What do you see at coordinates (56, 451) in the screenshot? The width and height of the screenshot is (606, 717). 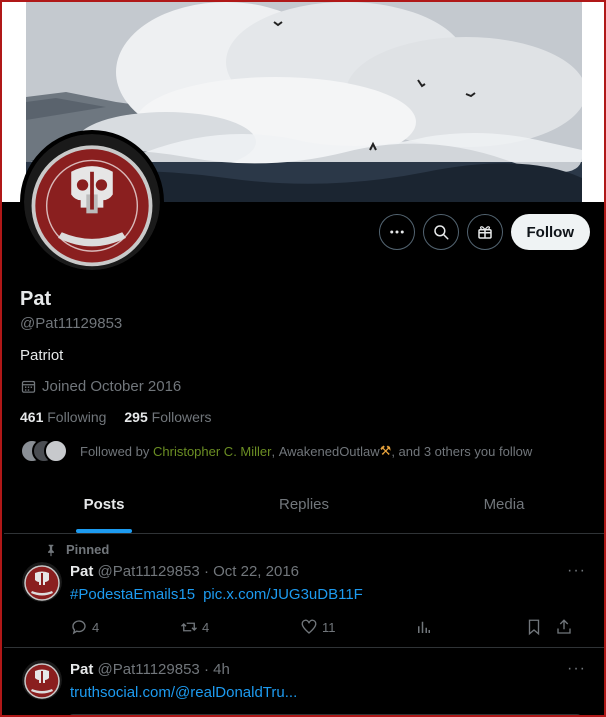 I see `mutual-avatar` at bounding box center [56, 451].